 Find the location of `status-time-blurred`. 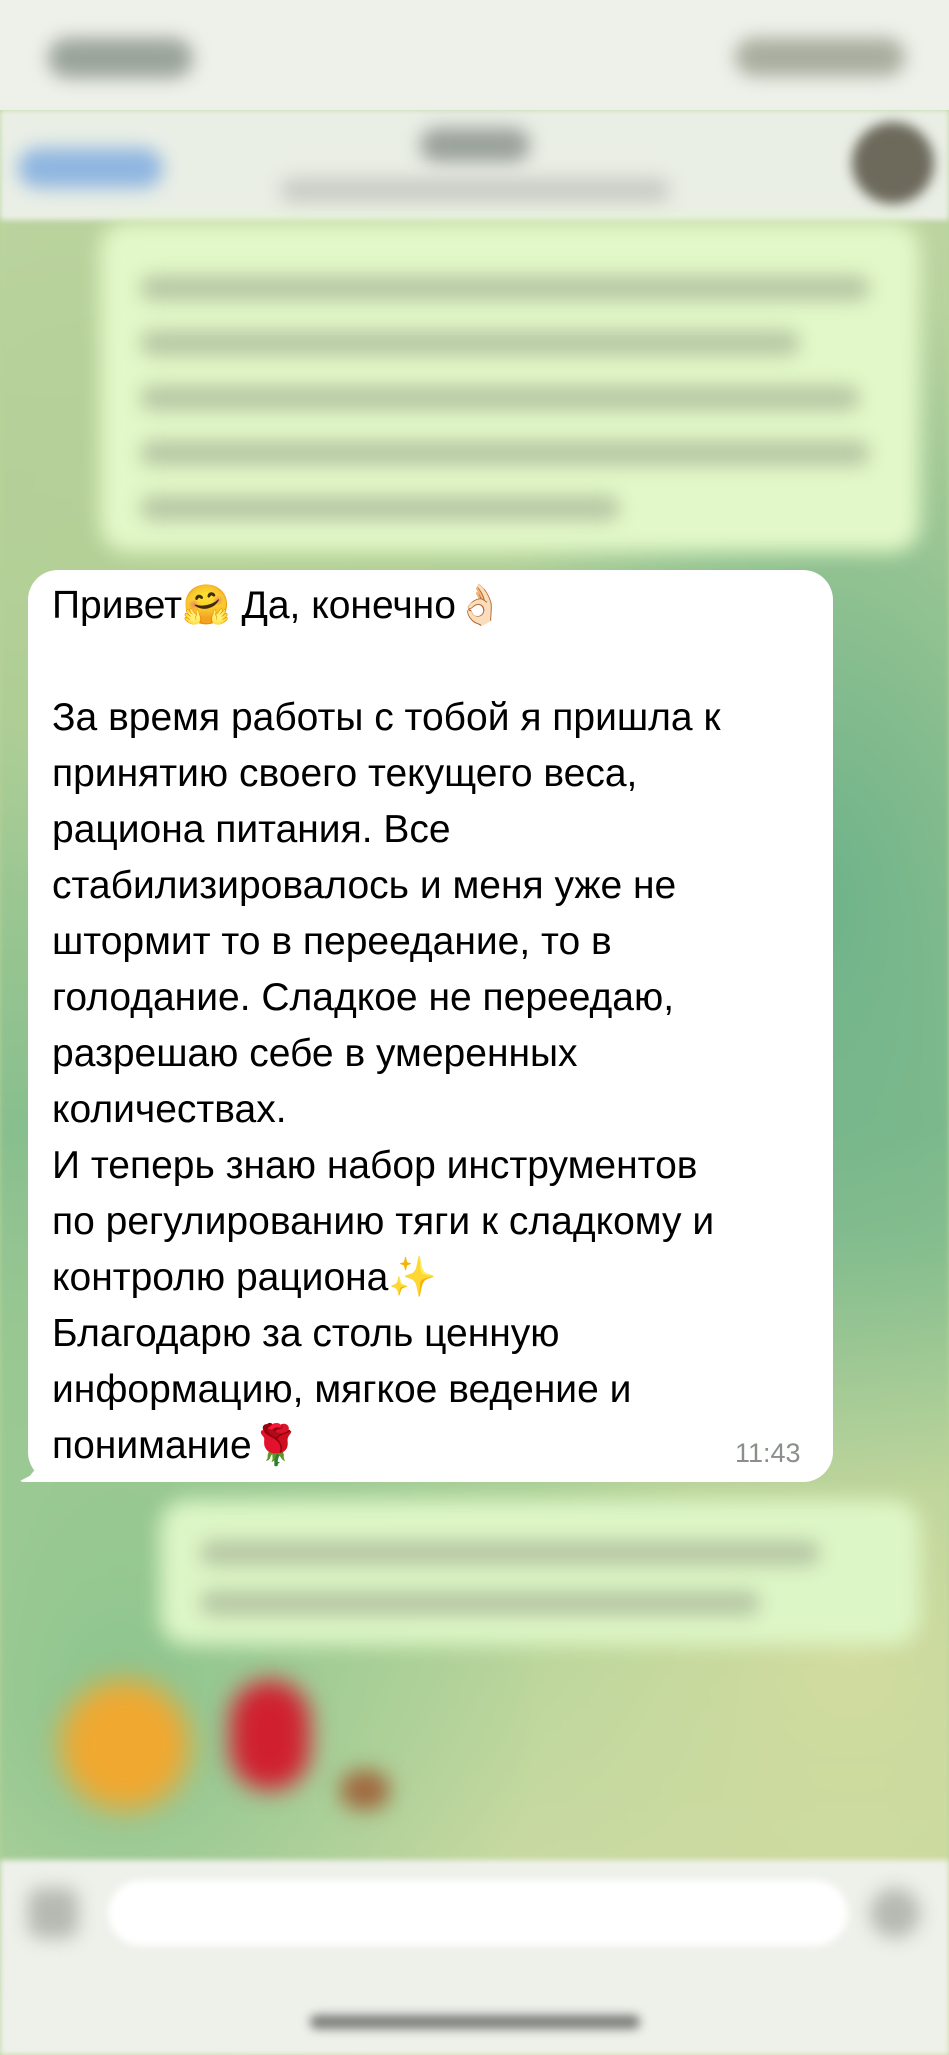

status-time-blurred is located at coordinates (120, 58).